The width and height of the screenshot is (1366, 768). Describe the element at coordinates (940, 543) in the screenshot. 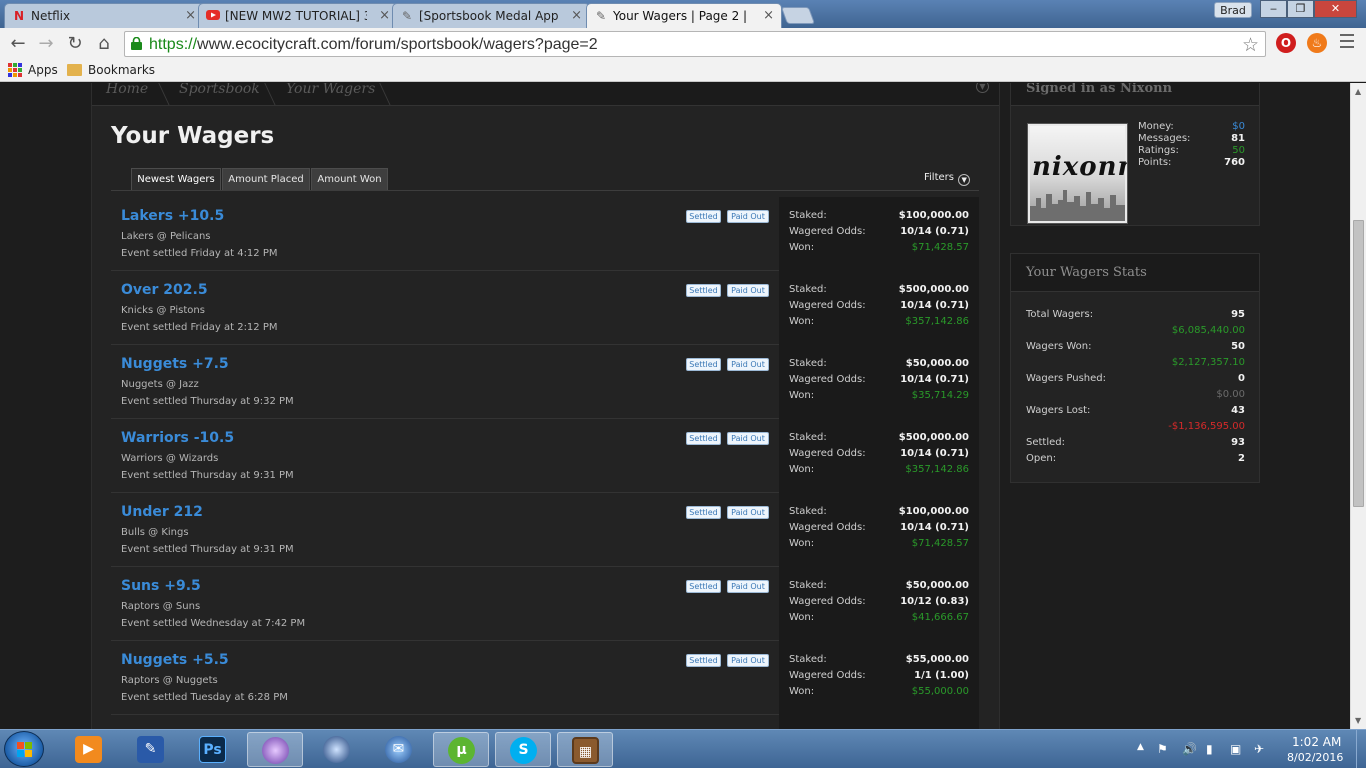

I see `won-value: $71,428.57` at that location.